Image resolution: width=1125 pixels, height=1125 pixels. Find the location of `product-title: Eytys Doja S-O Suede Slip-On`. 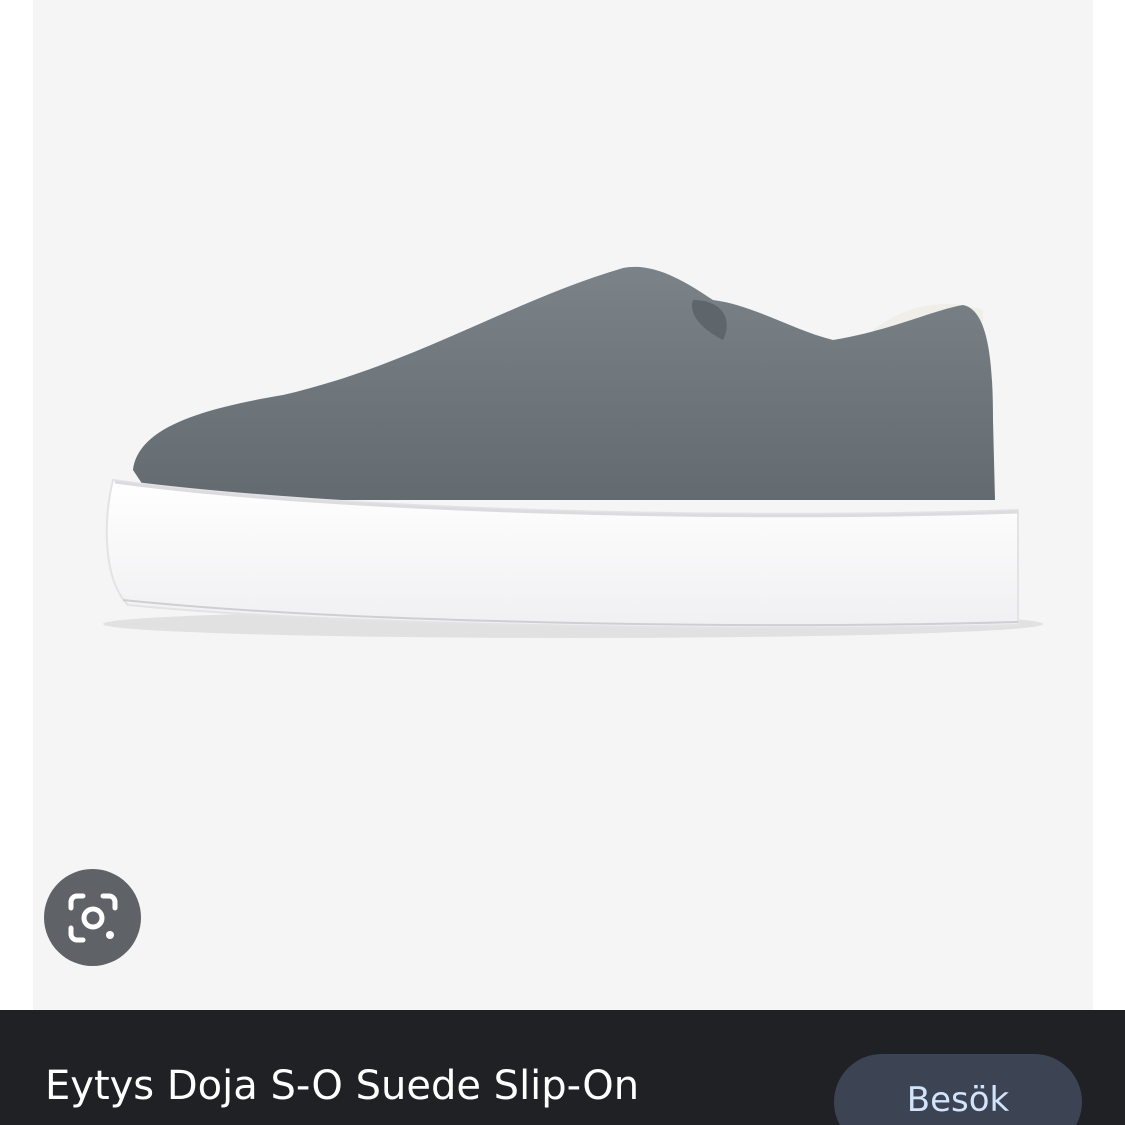

product-title: Eytys Doja S-O Suede Slip-On is located at coordinates (342, 1086).